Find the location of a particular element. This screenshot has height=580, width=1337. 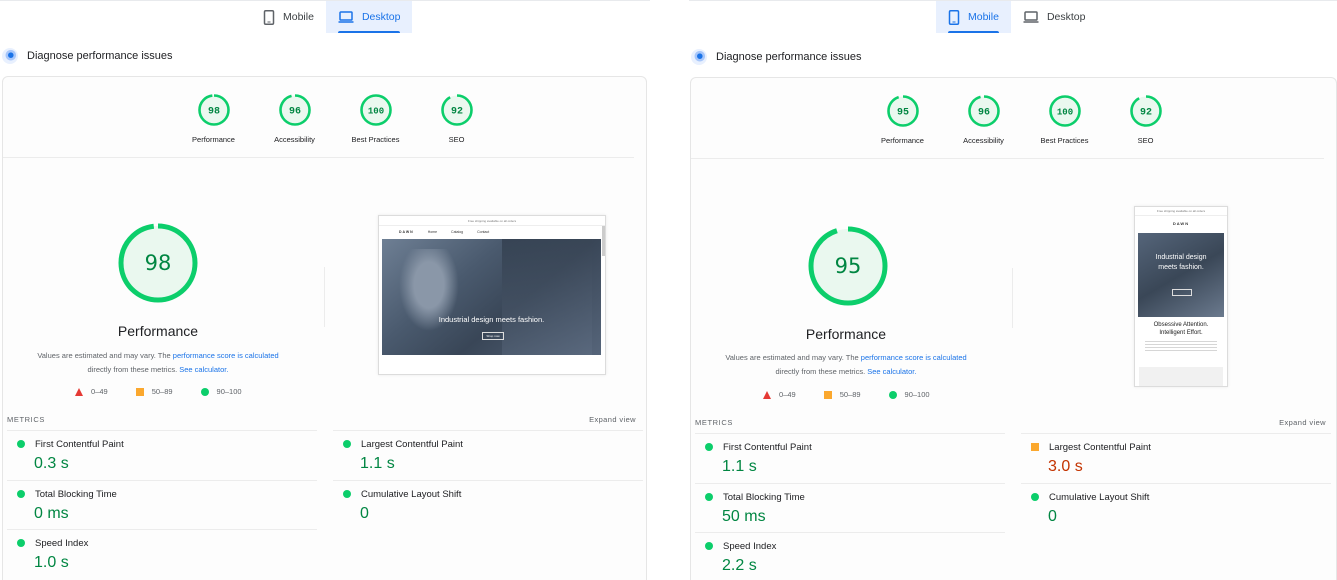

gauge-performance: 95 Performance is located at coordinates (902, 119).